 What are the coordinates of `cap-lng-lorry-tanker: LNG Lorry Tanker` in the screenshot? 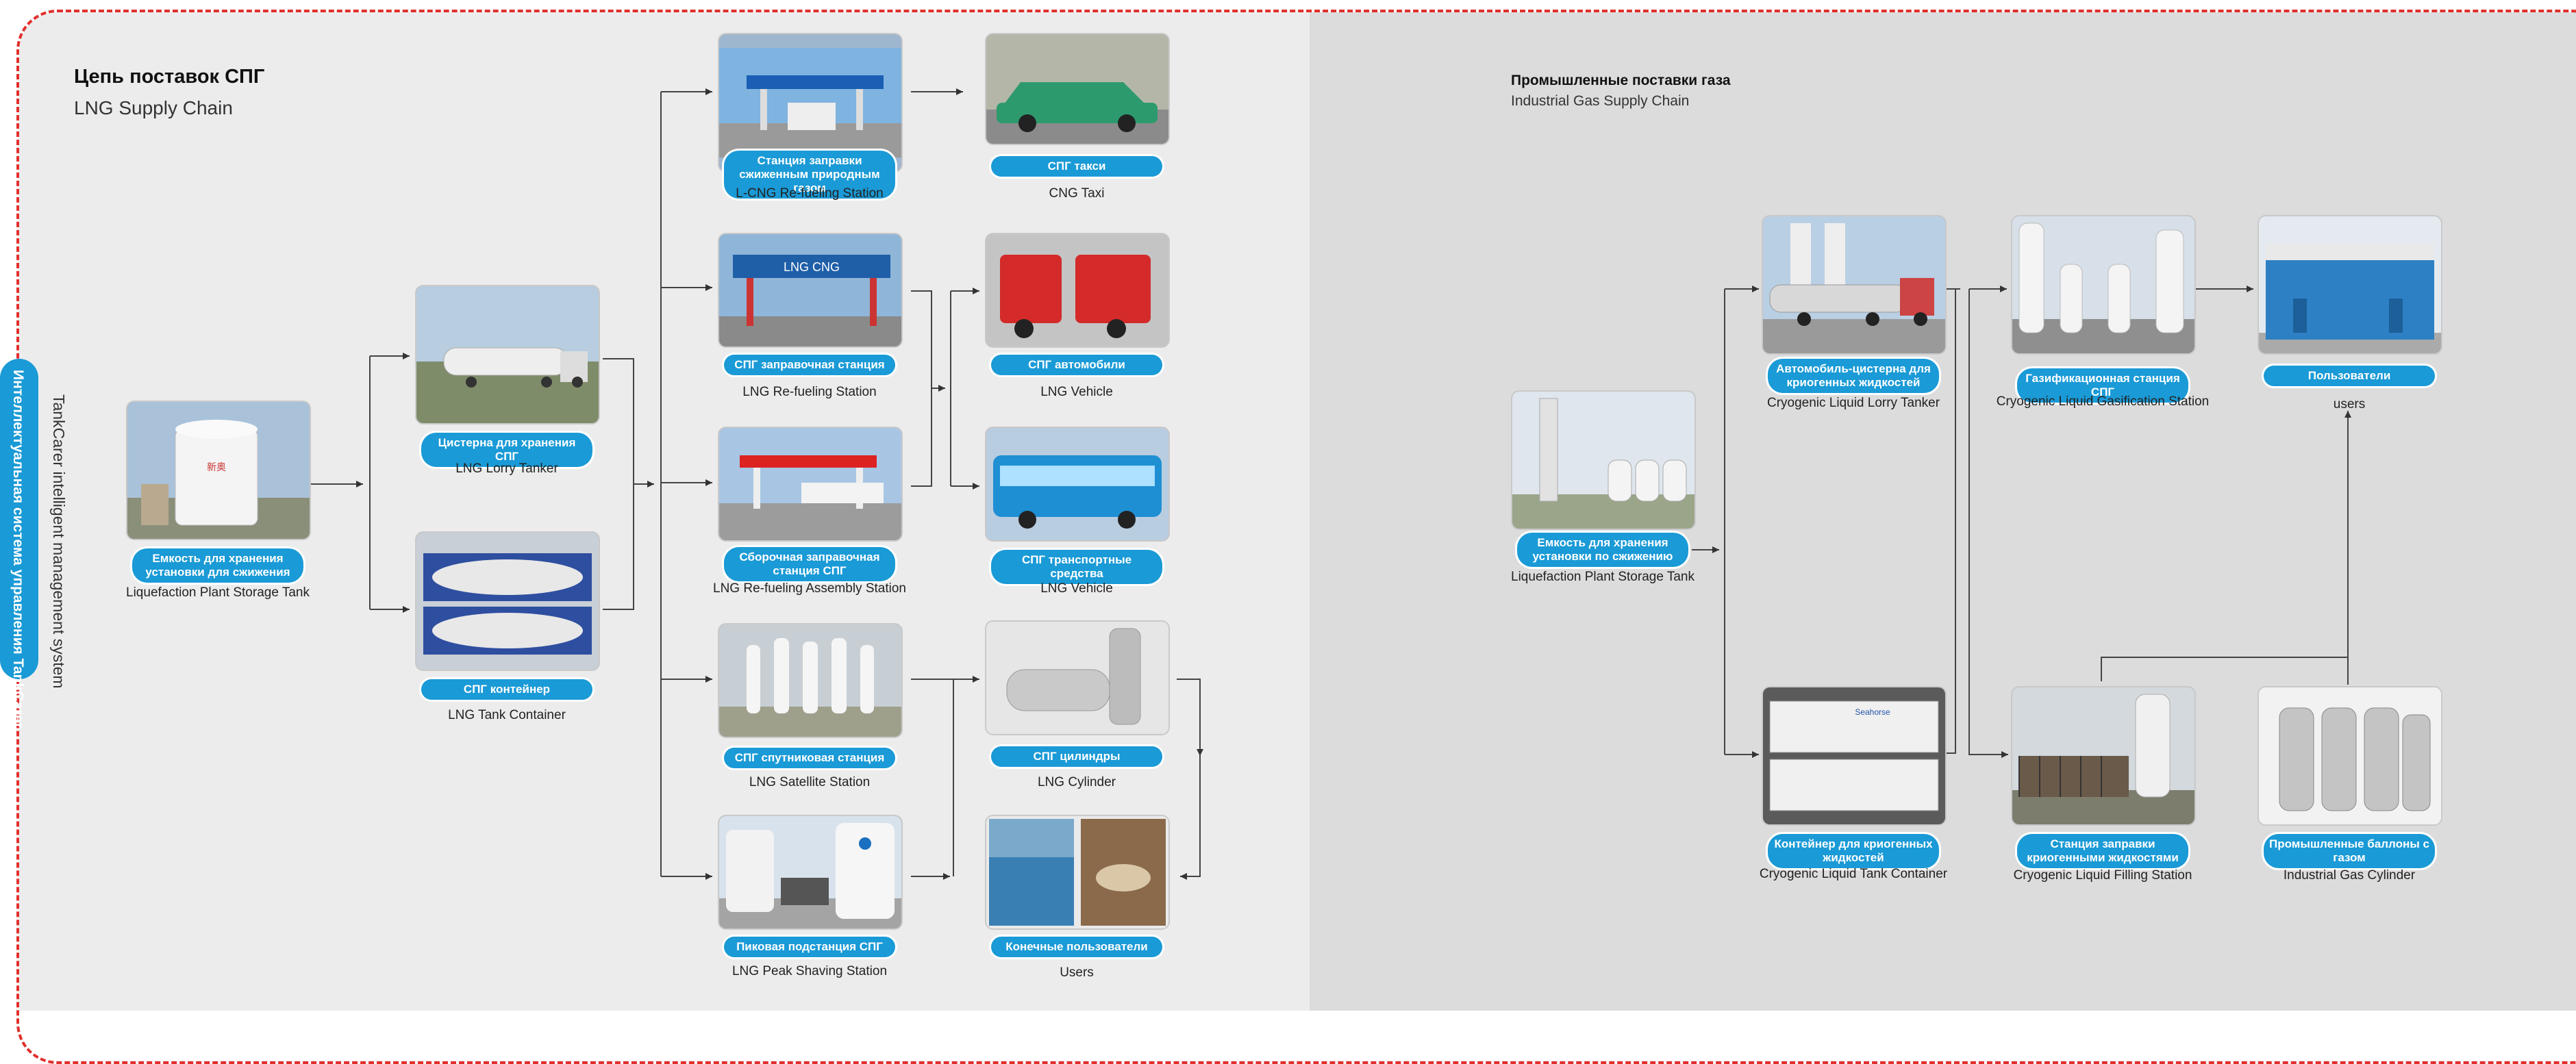 It's located at (506, 468).